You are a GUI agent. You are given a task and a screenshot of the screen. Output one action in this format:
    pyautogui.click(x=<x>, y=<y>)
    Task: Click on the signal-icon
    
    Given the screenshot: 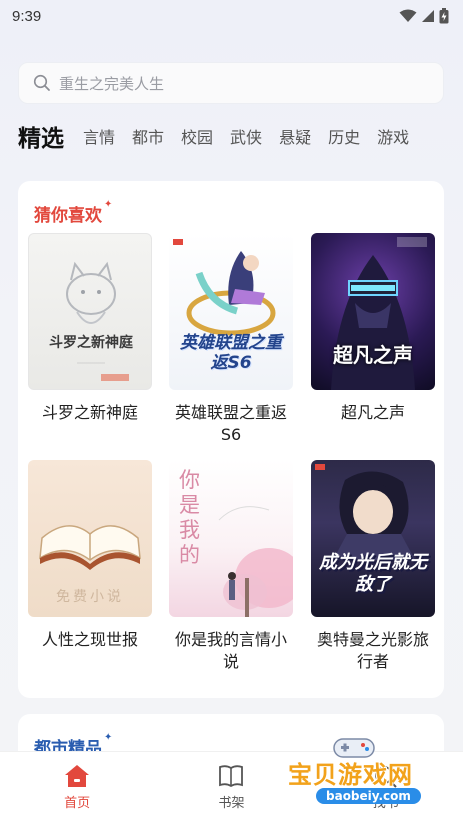 What is the action you would take?
    pyautogui.click(x=428, y=16)
    